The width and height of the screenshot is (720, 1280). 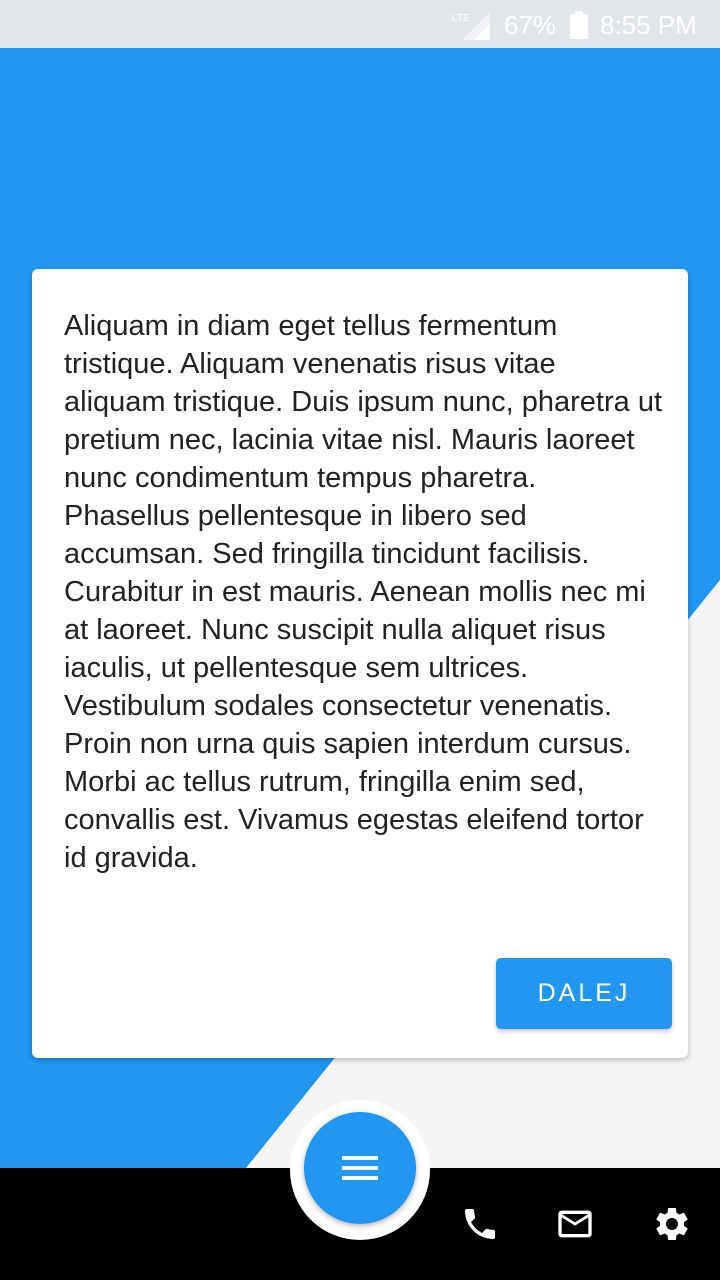 I want to click on battery-percentage: 67%, so click(x=530, y=25).